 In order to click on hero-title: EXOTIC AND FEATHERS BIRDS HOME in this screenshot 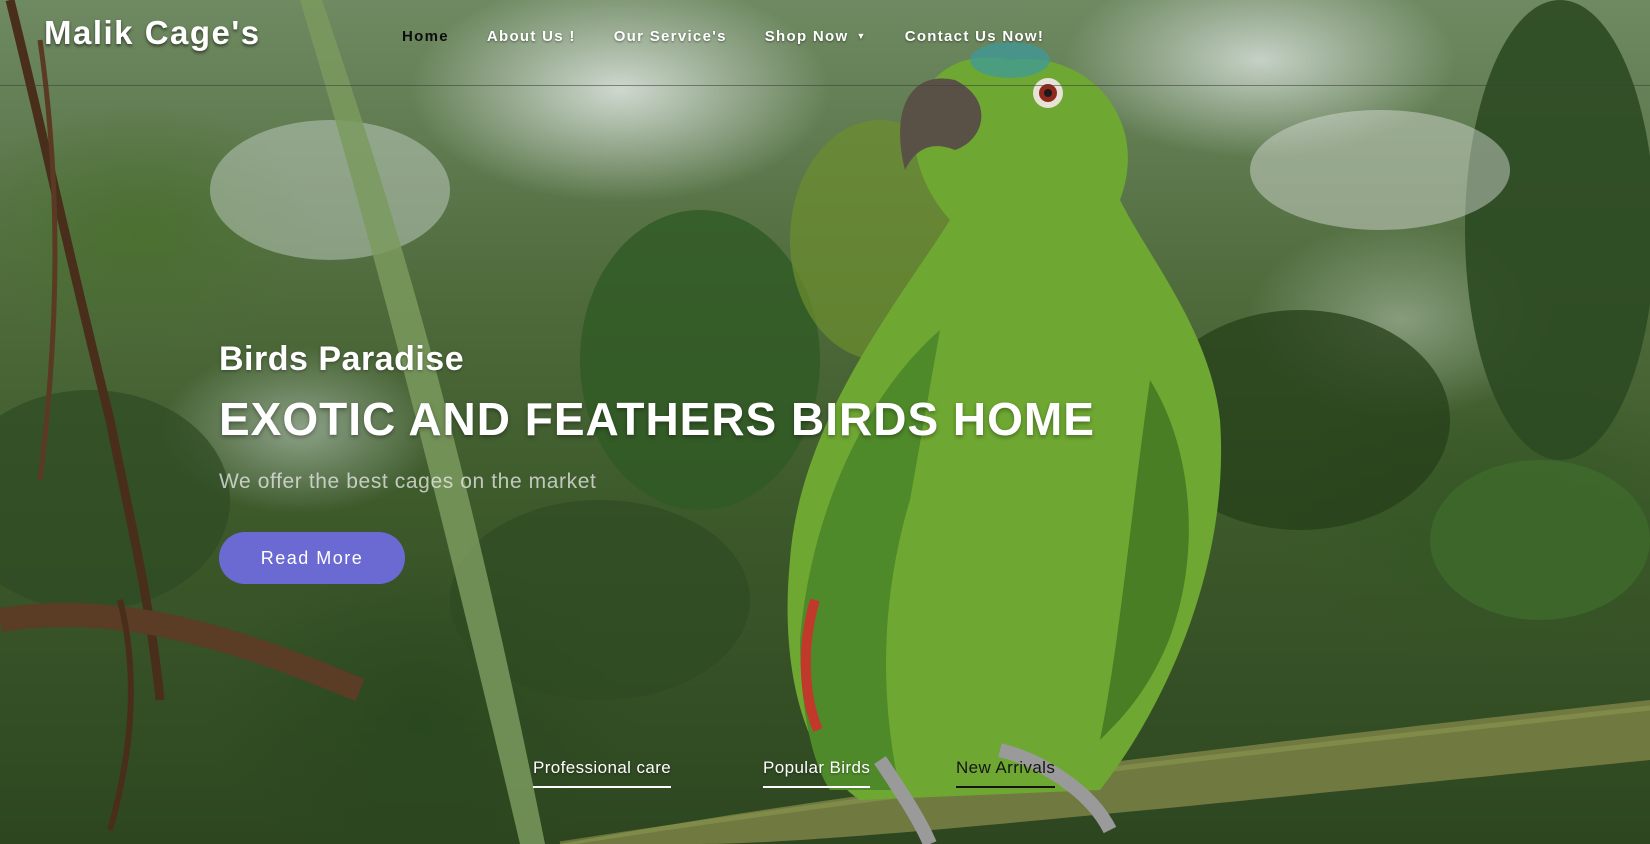, I will do `click(657, 419)`.